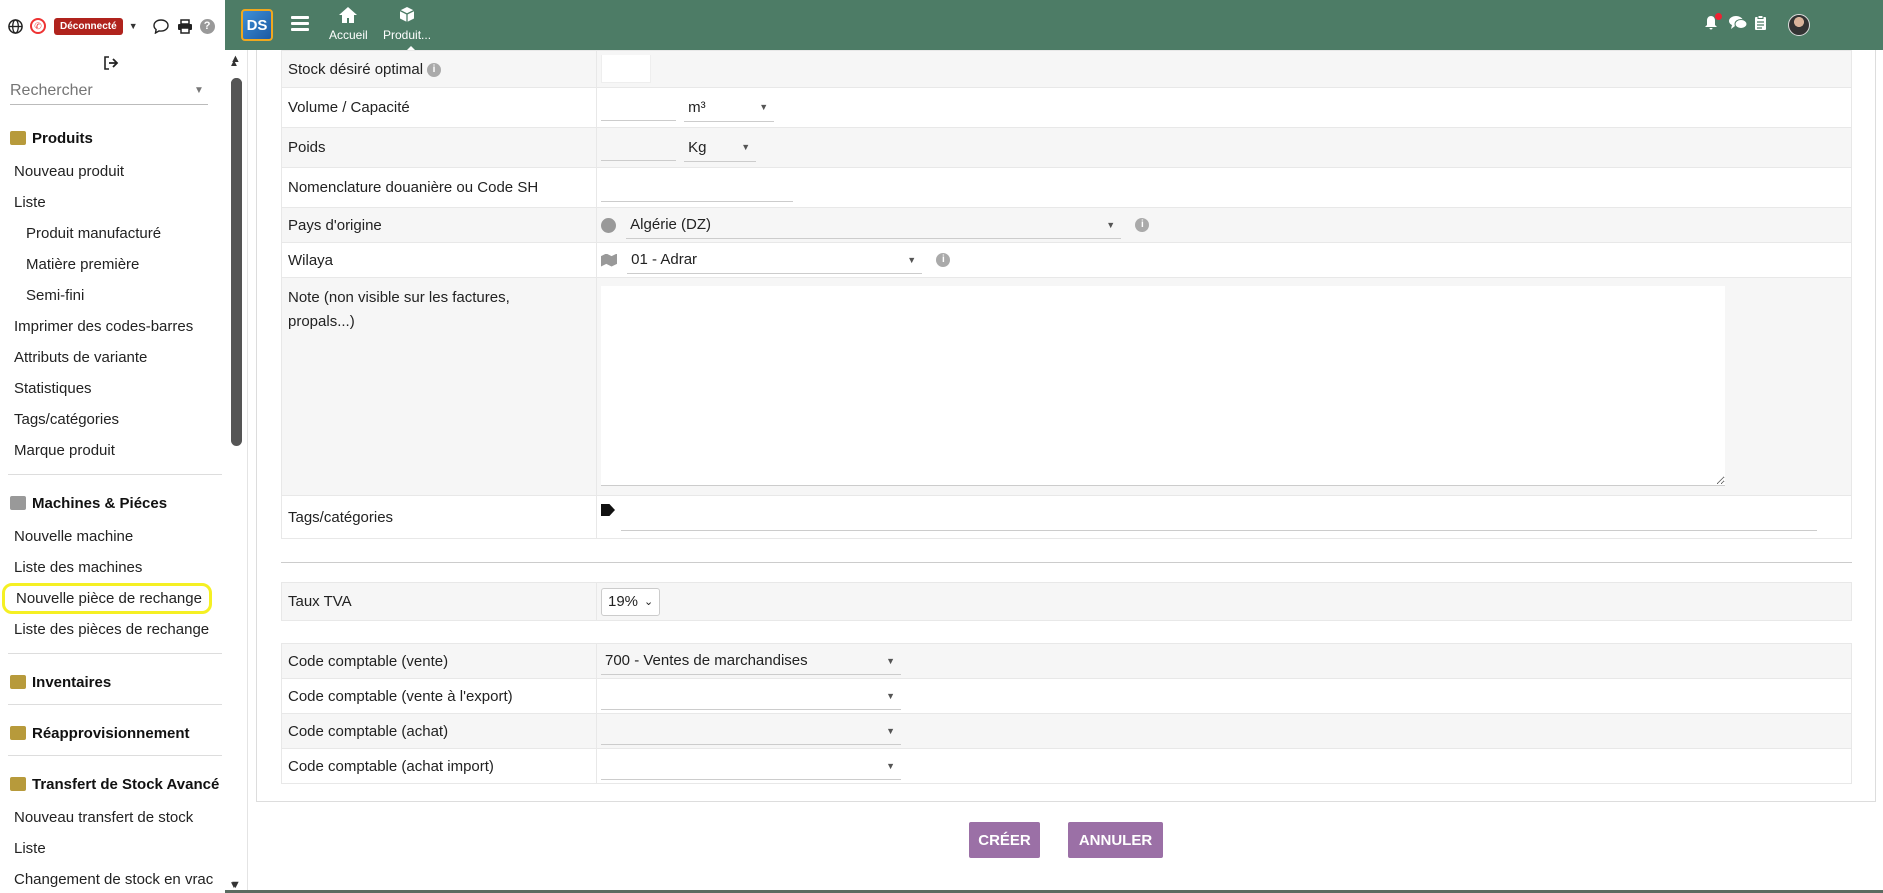  What do you see at coordinates (1738, 25) in the screenshot?
I see `chat-icon` at bounding box center [1738, 25].